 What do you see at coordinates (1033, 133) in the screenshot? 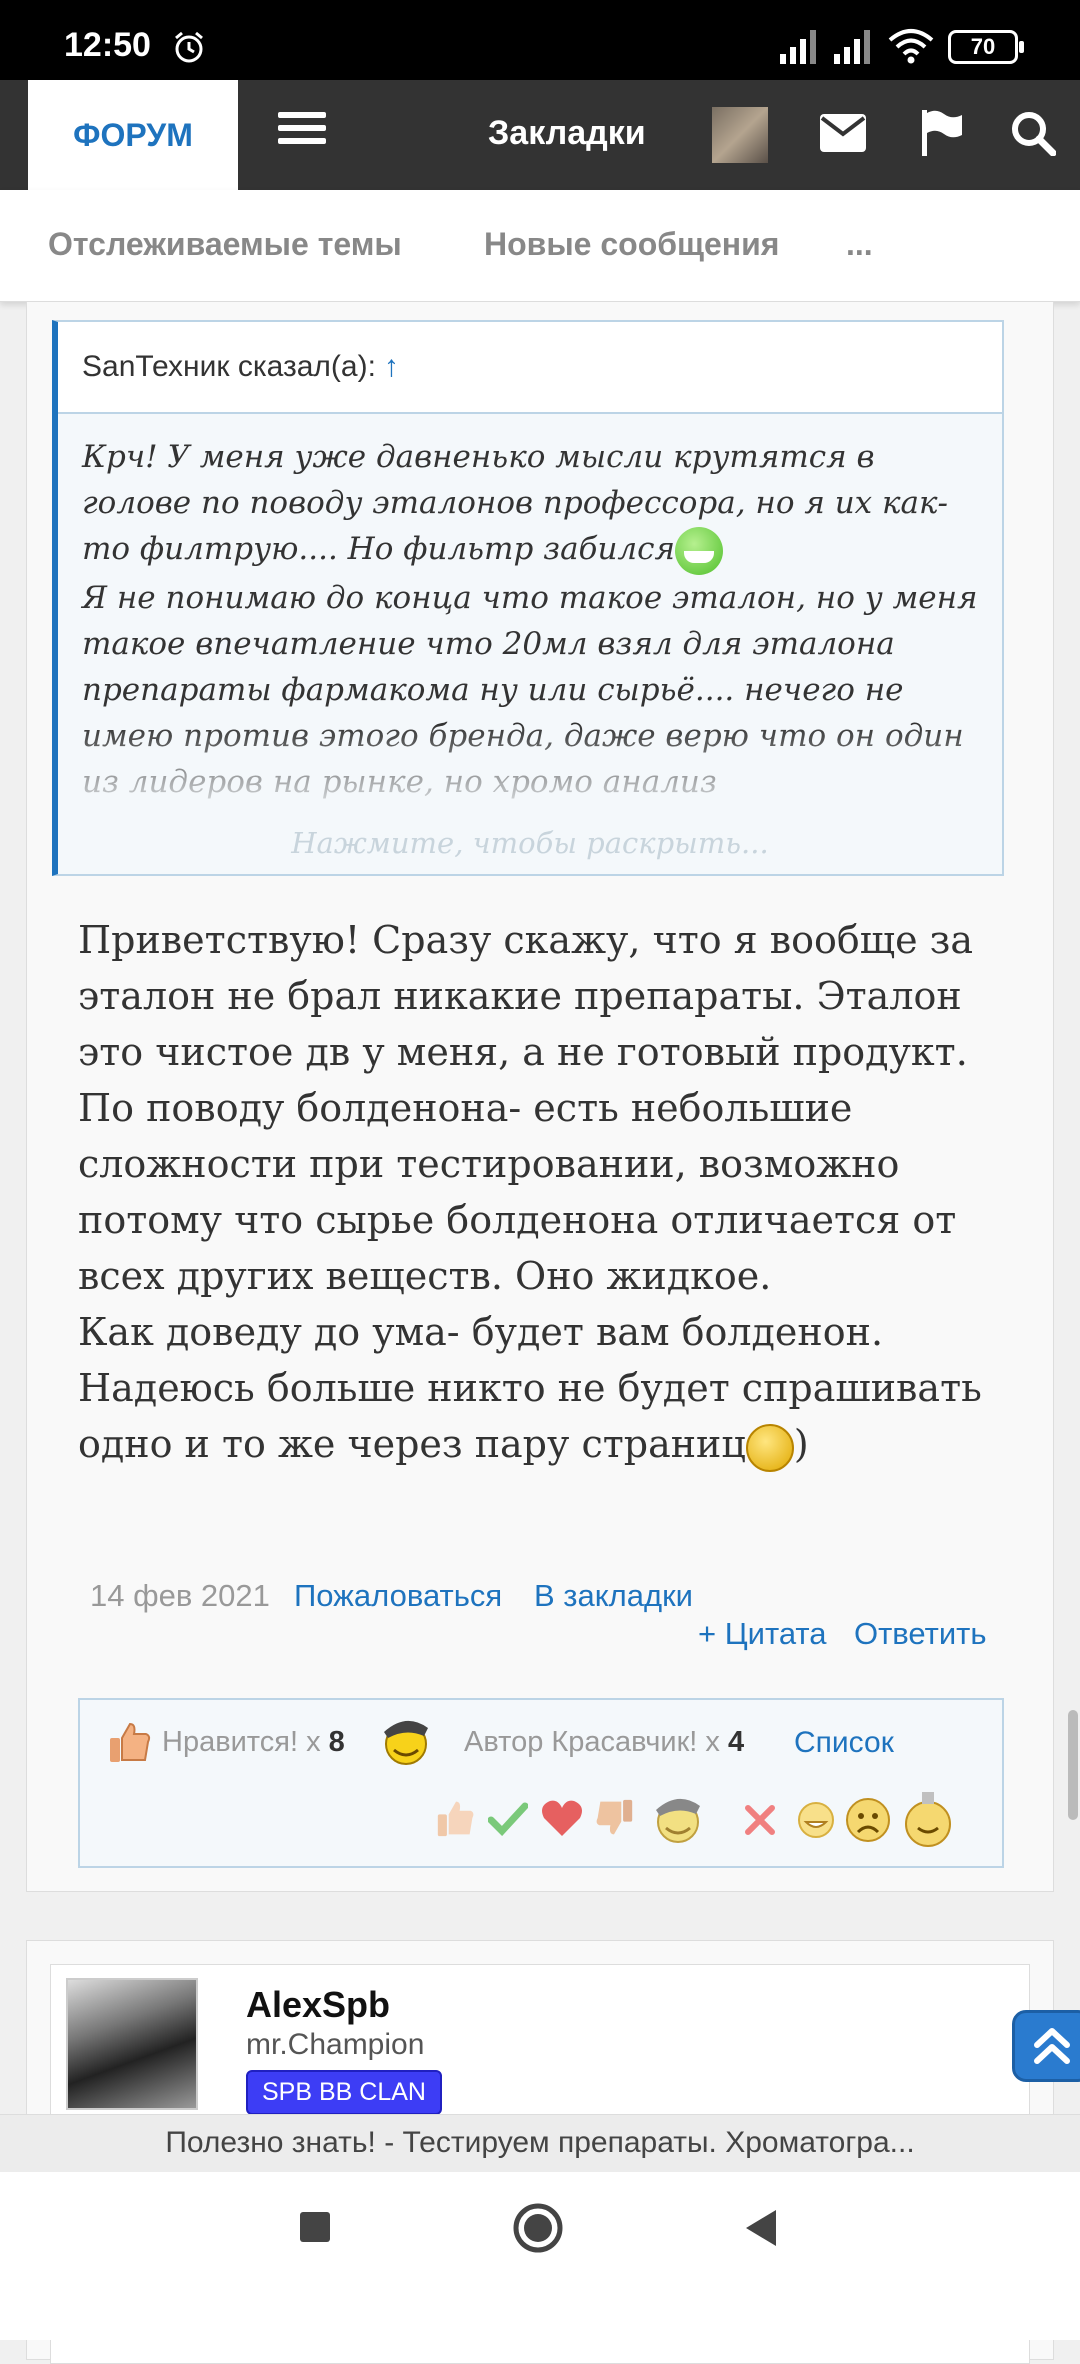
I see `search-icon` at bounding box center [1033, 133].